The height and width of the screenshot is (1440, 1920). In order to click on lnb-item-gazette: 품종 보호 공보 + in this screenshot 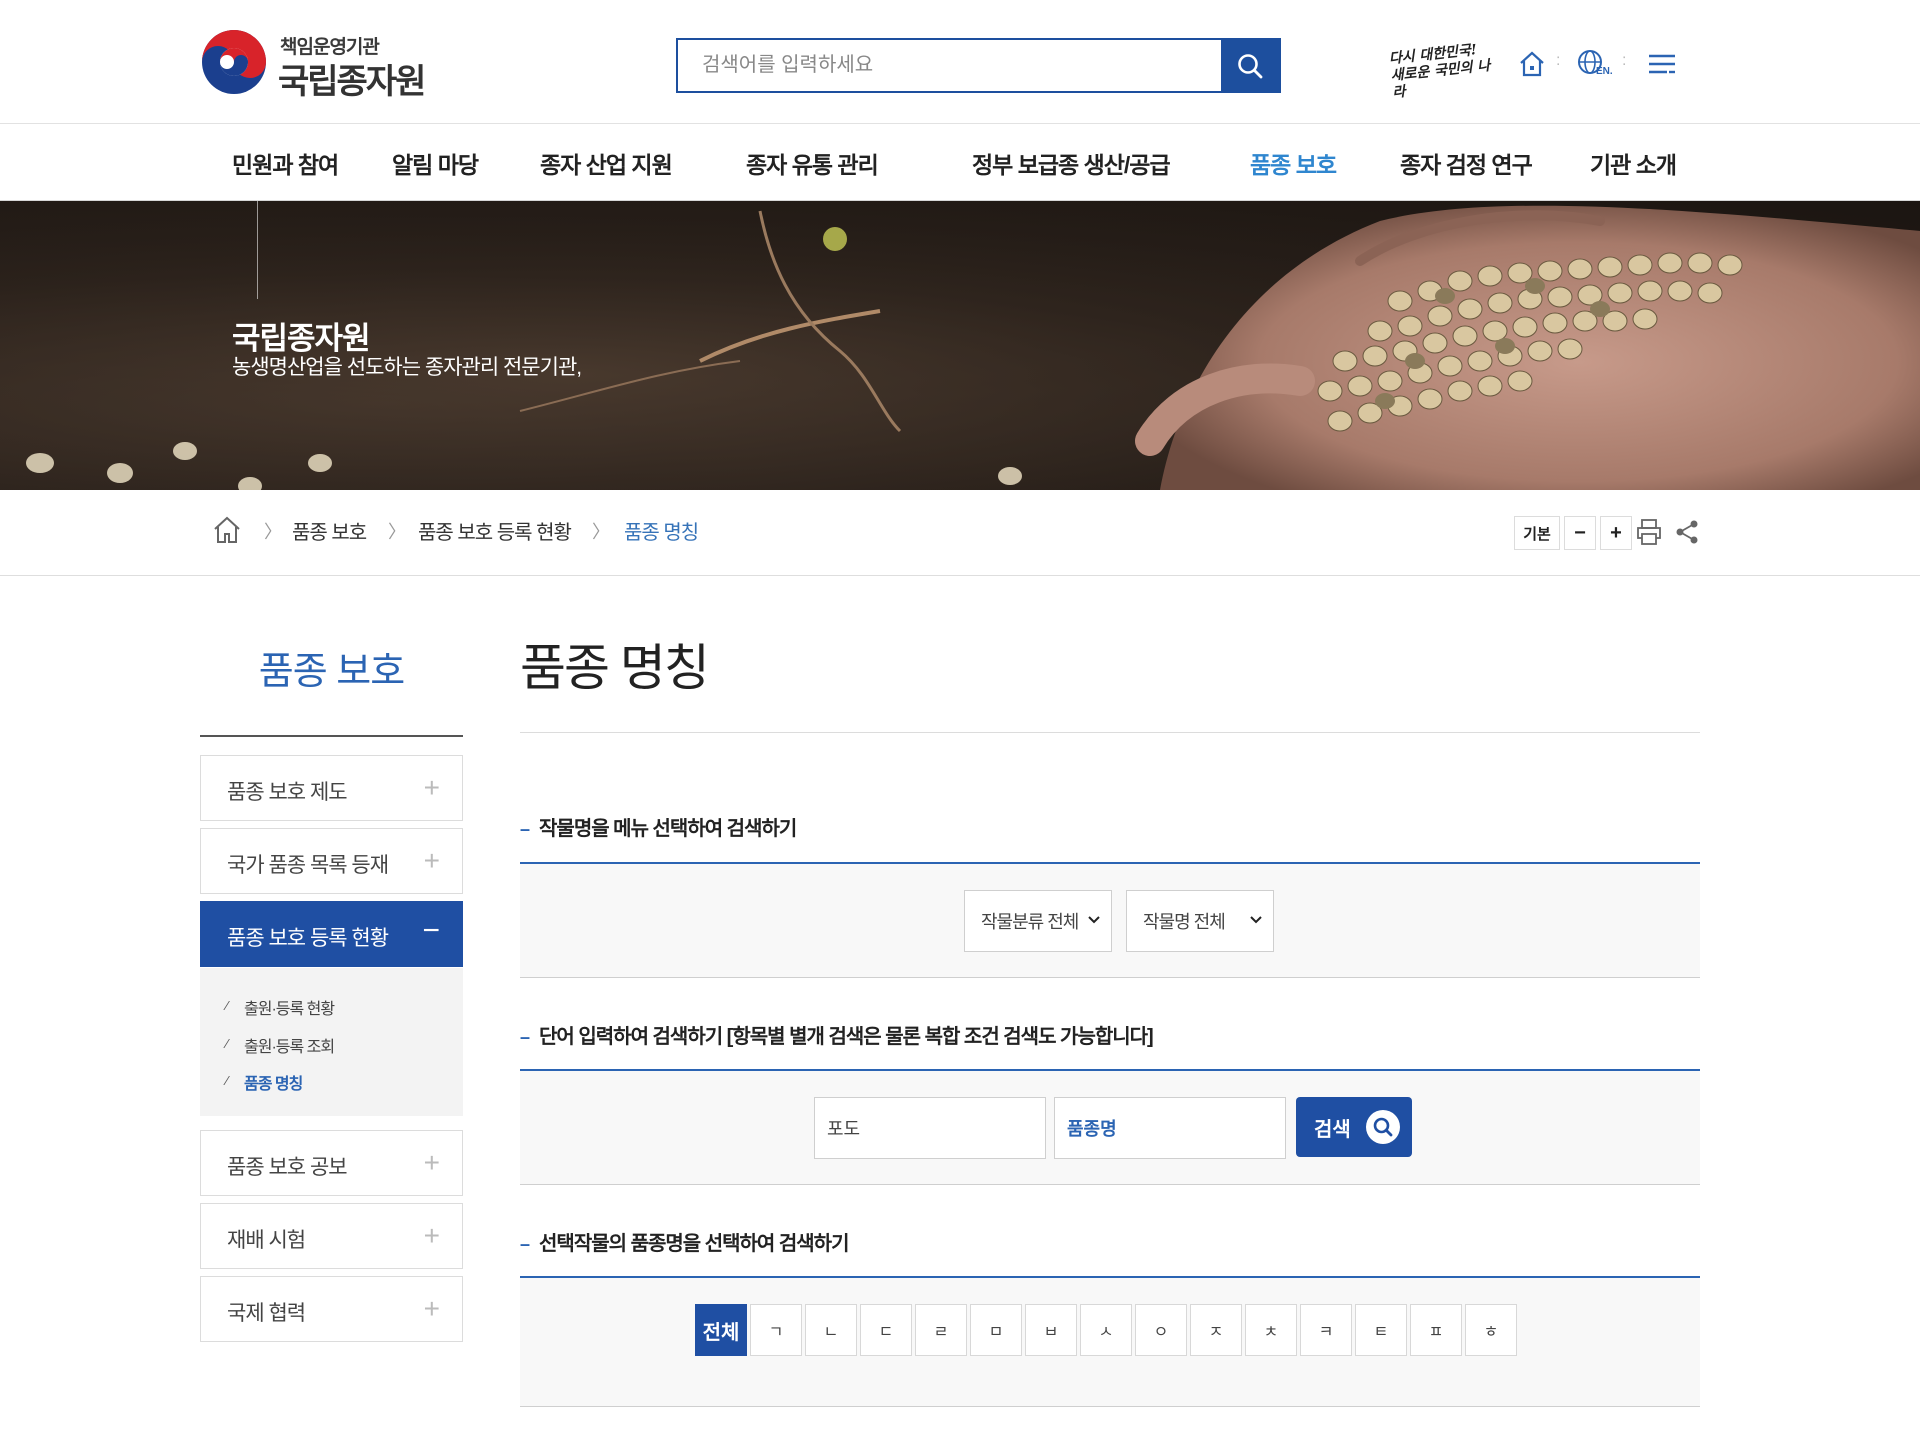, I will do `click(331, 1163)`.